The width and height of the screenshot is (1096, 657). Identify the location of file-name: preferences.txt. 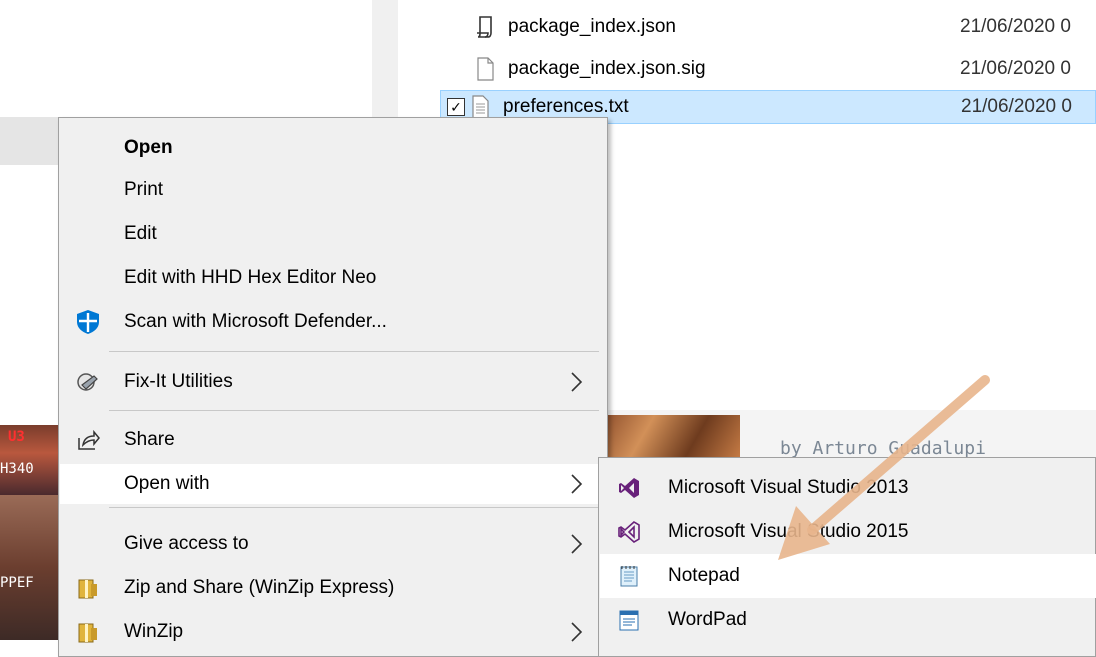
(566, 106).